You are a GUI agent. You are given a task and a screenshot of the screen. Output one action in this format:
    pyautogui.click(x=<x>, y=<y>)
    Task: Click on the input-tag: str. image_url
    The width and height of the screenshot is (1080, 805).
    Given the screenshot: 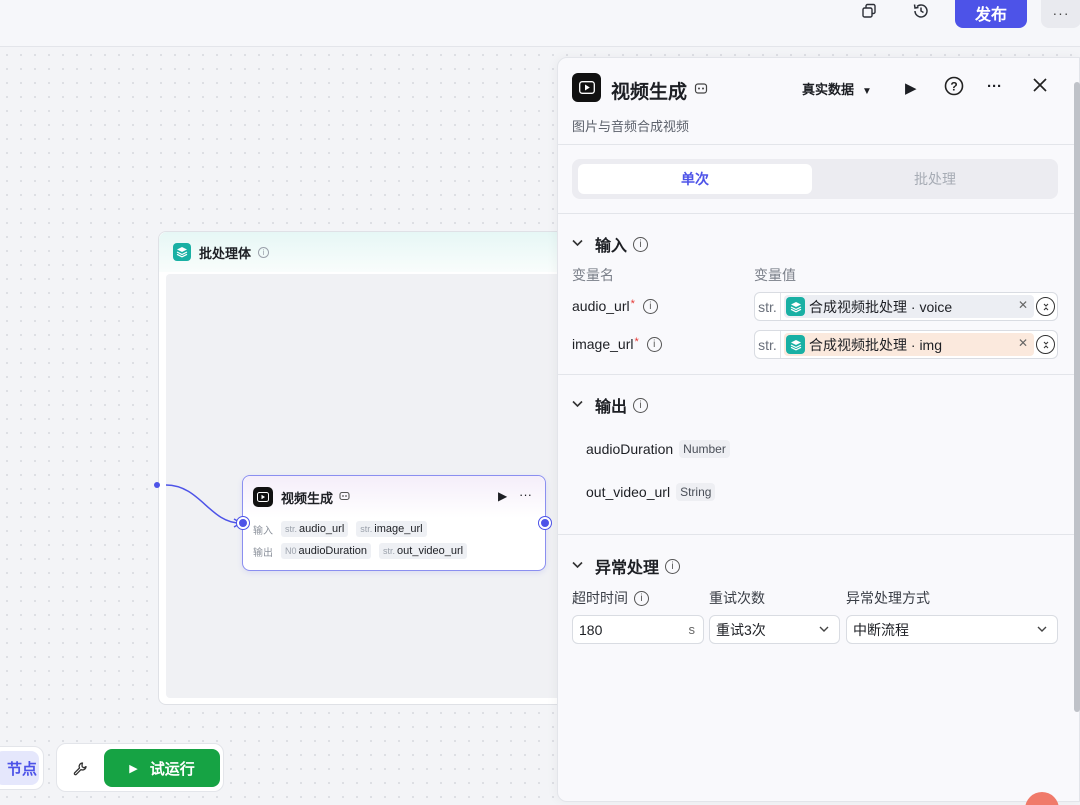 What is the action you would take?
    pyautogui.click(x=391, y=529)
    